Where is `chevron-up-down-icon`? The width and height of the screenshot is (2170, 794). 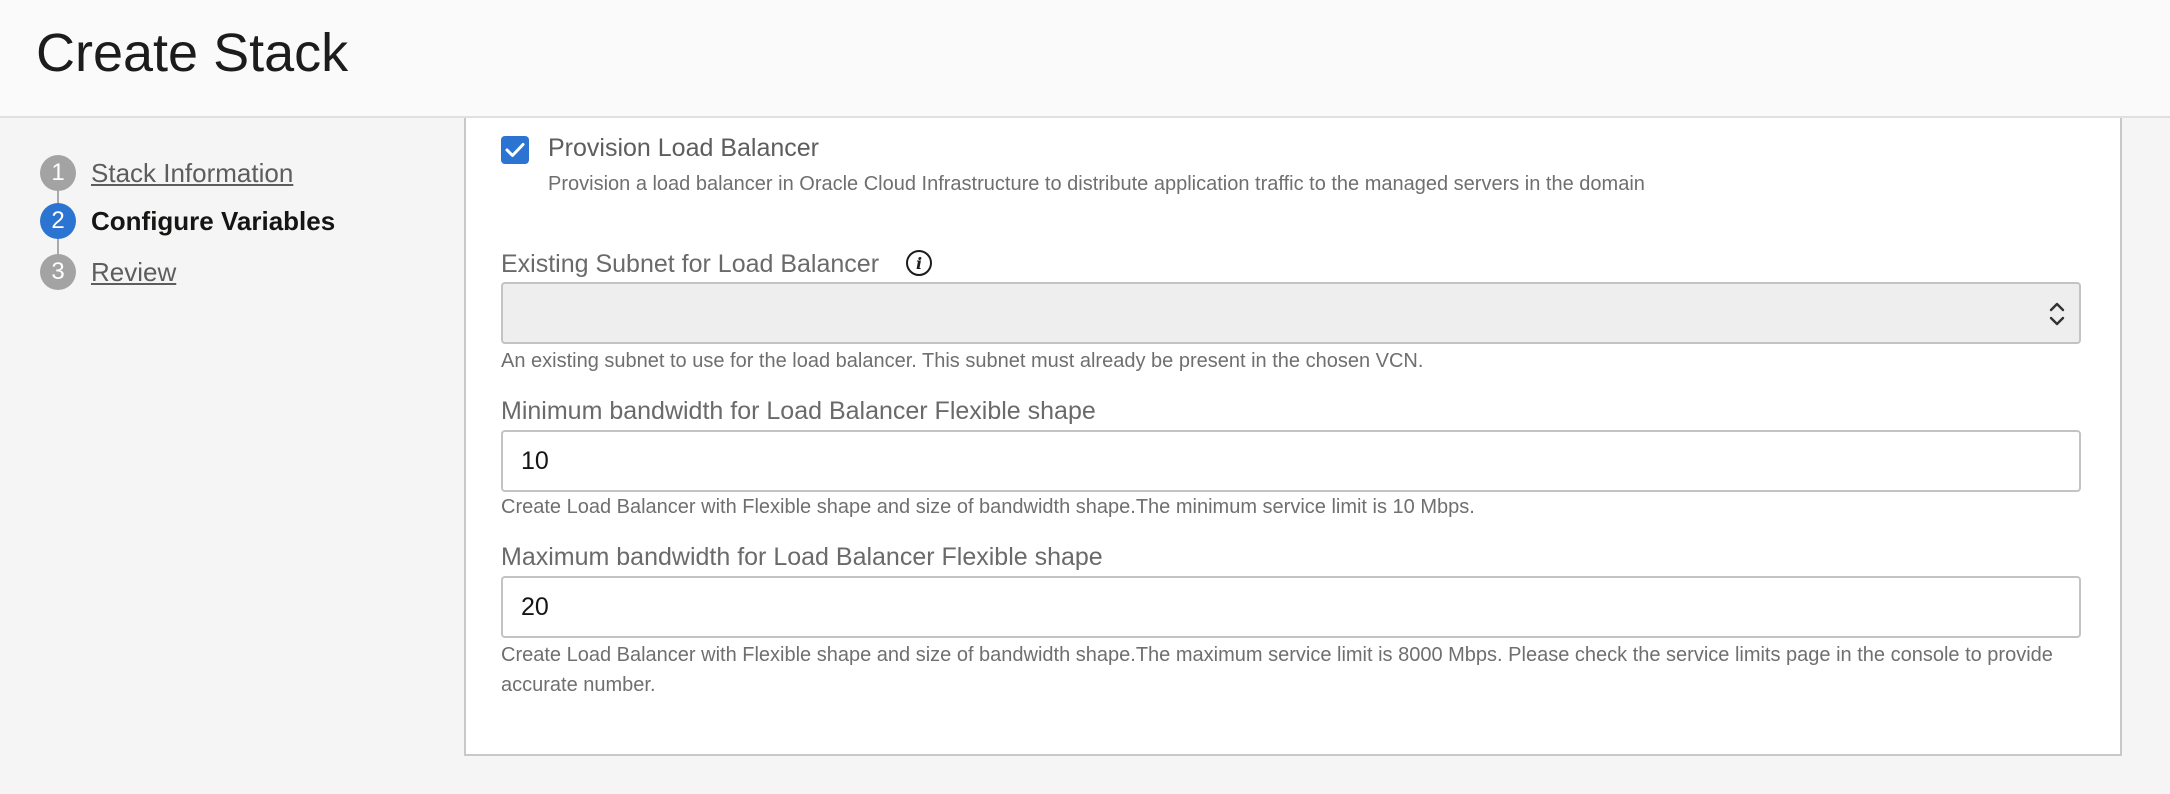
chevron-up-down-icon is located at coordinates (2057, 314).